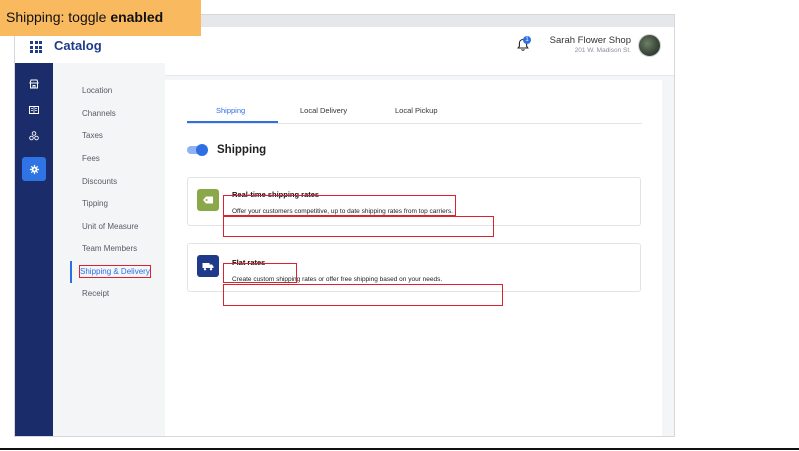  Describe the element at coordinates (99, 113) in the screenshot. I see `subnav-item-channels: Channels` at that location.